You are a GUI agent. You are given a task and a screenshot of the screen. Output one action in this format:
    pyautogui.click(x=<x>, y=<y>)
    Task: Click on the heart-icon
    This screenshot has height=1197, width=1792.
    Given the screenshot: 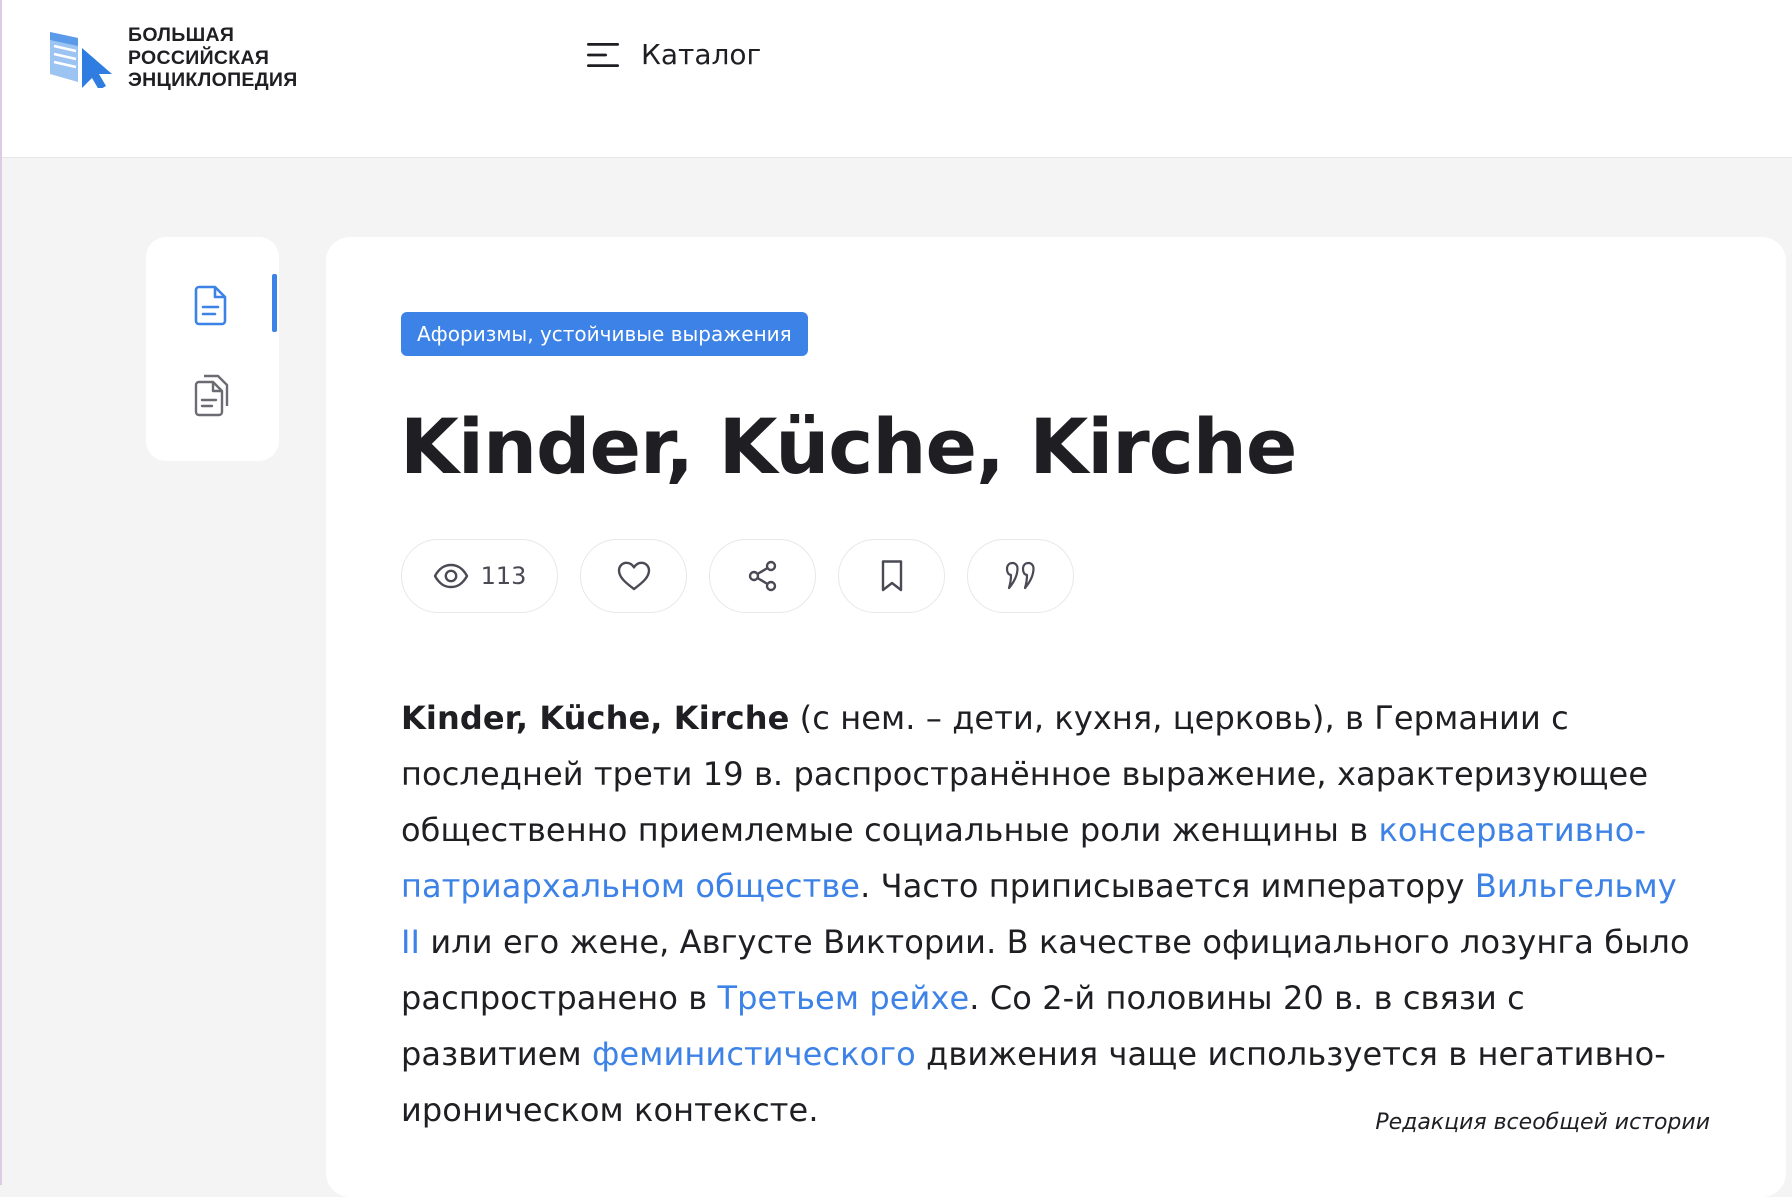 What is the action you would take?
    pyautogui.click(x=633, y=576)
    